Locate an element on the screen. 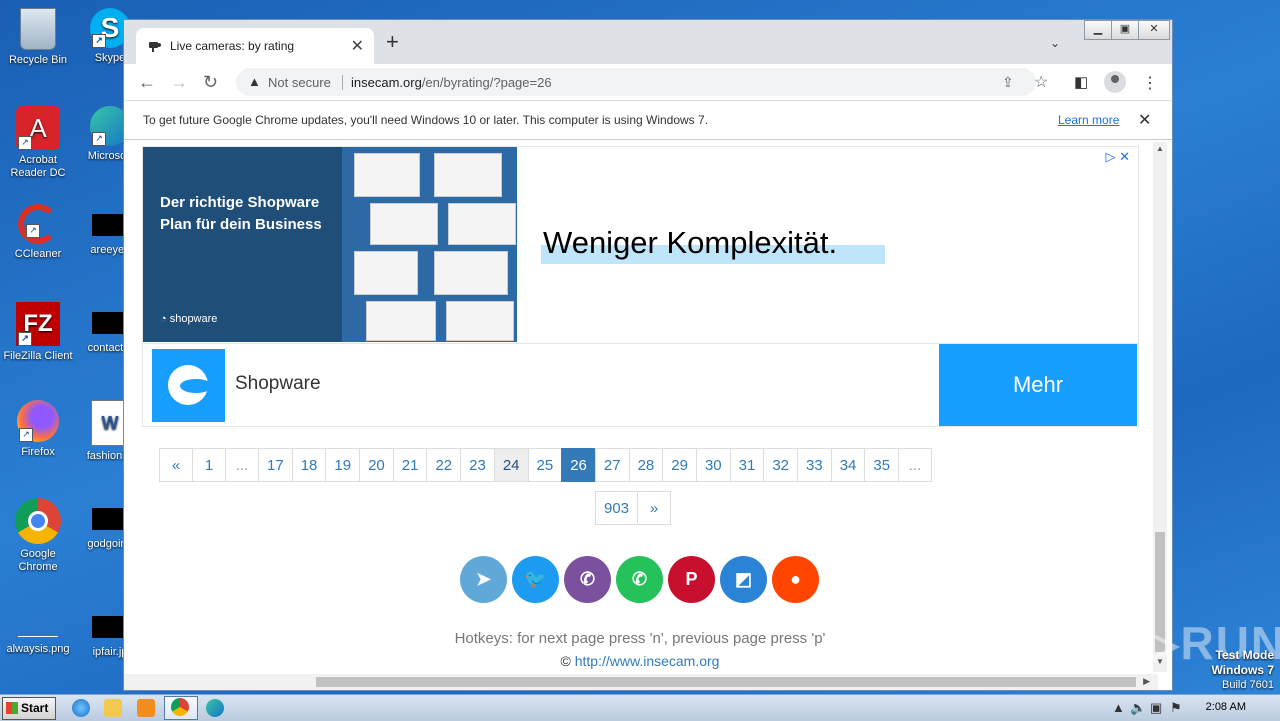 The height and width of the screenshot is (721, 1280). forward-arrow-icon: → is located at coordinates (179, 82).